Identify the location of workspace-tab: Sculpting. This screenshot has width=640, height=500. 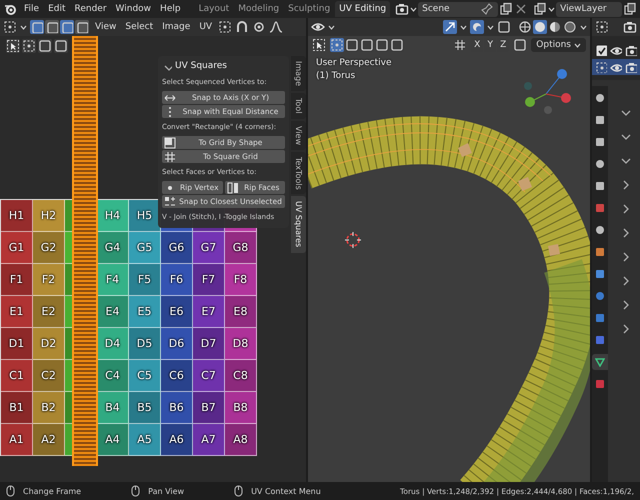
(309, 9).